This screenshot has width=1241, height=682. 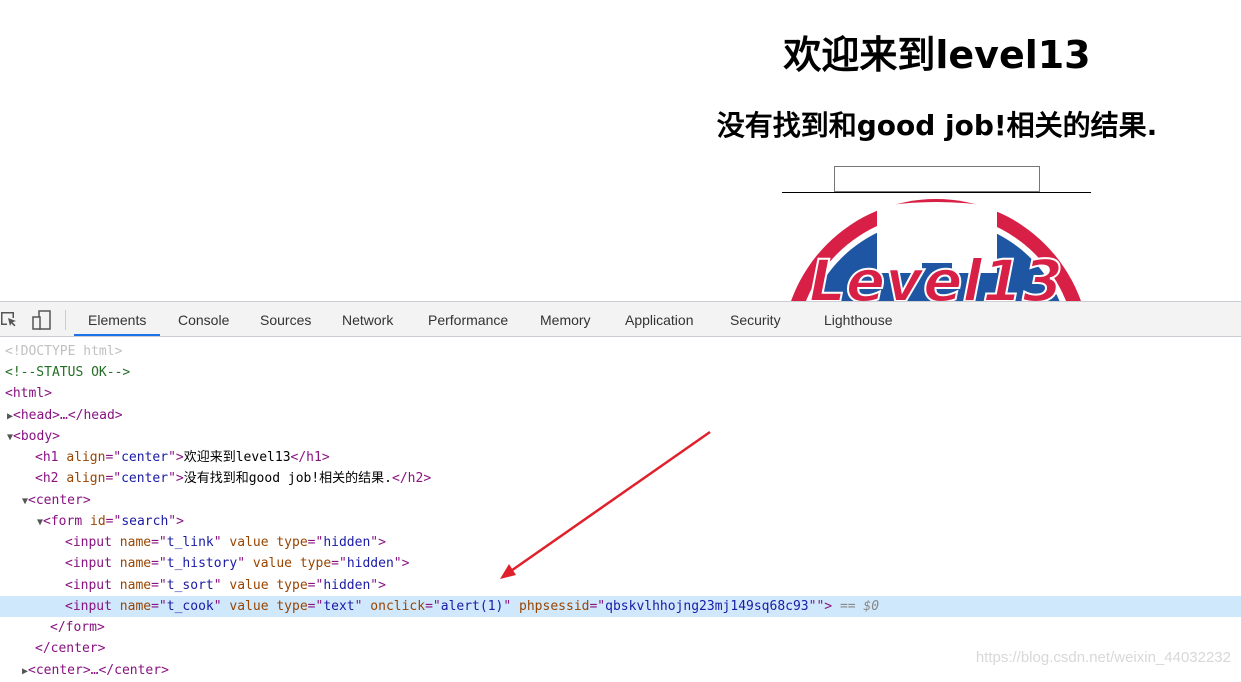 I want to click on search-input, so click(x=937, y=179).